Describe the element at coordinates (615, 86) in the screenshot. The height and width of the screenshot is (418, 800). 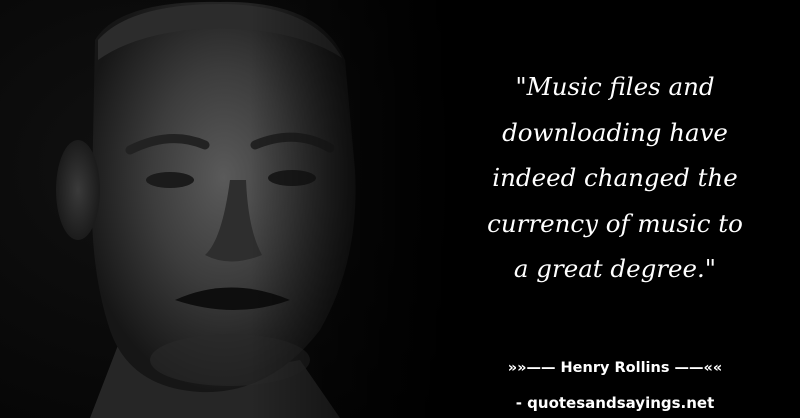
I see `quote-line: "Music files and` at that location.